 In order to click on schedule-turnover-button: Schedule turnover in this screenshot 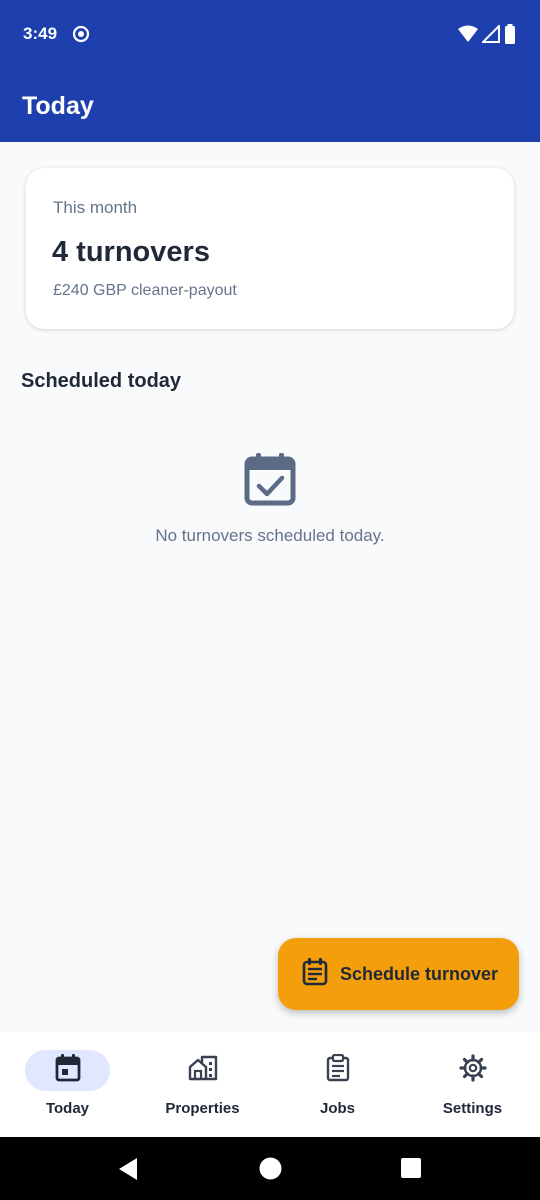, I will do `click(398, 974)`.